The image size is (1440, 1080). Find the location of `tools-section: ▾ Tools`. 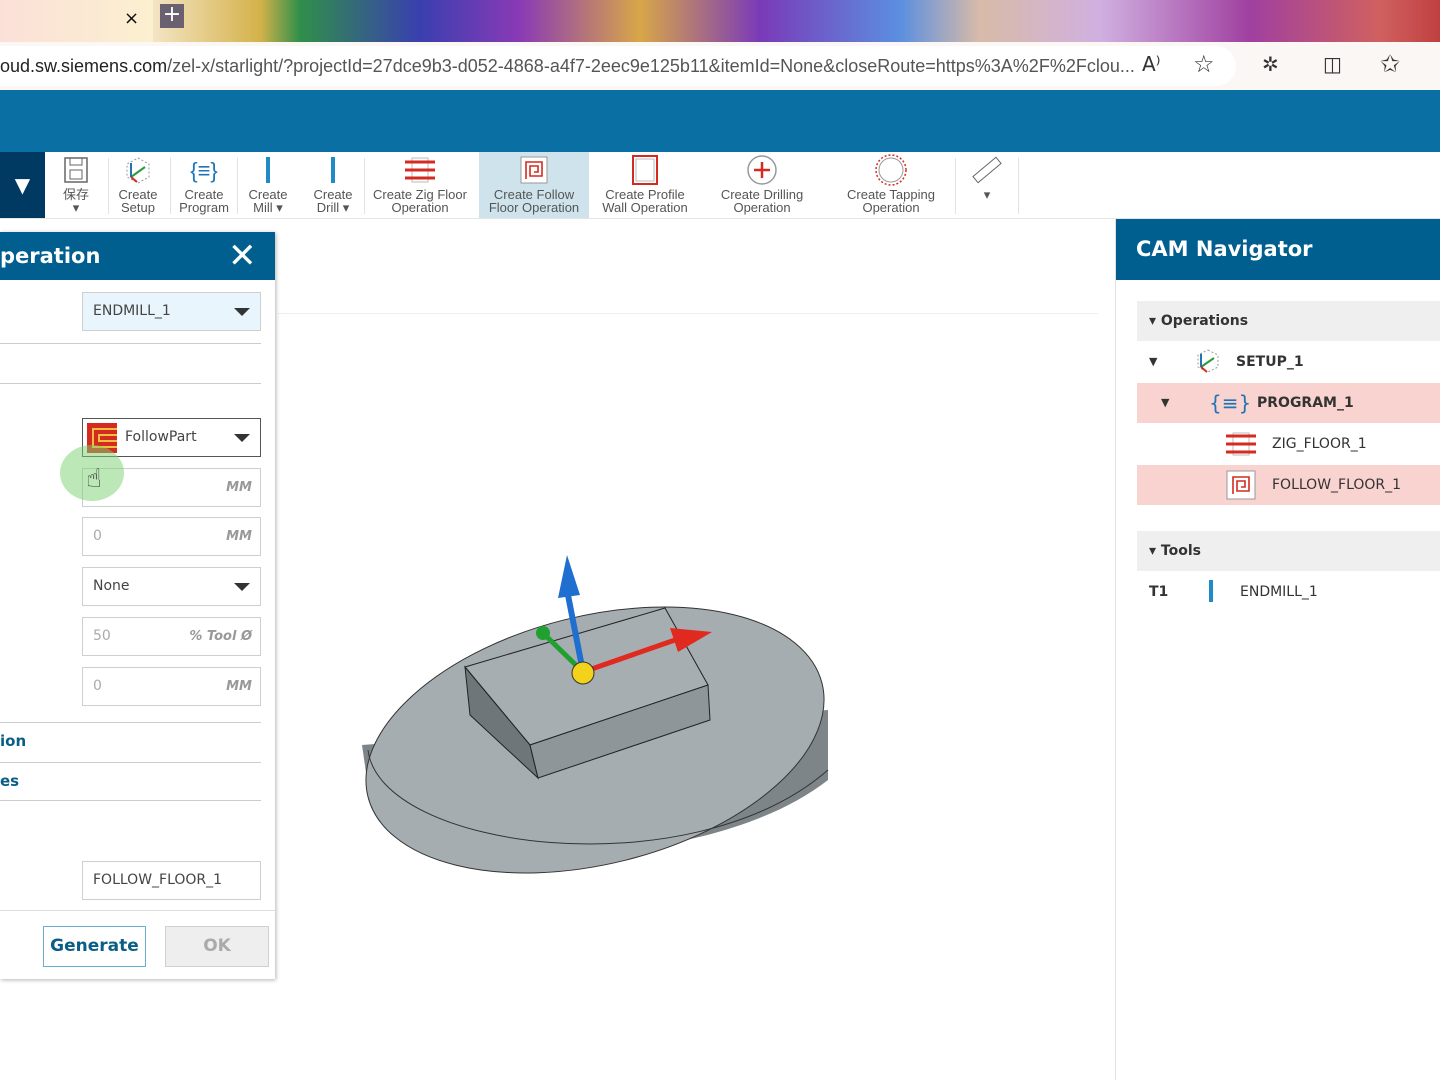

tools-section: ▾ Tools is located at coordinates (1288, 551).